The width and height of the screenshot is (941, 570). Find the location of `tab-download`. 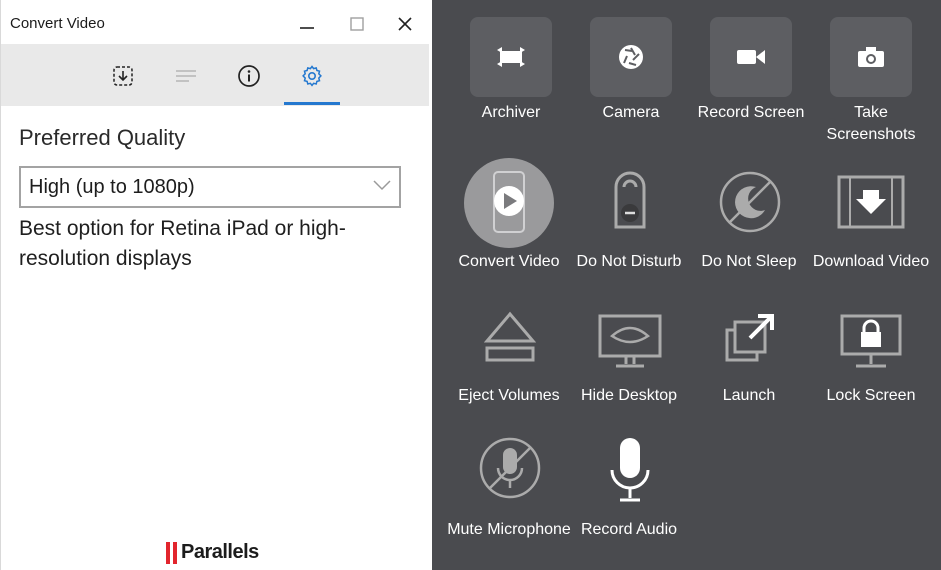

tab-download is located at coordinates (123, 76).